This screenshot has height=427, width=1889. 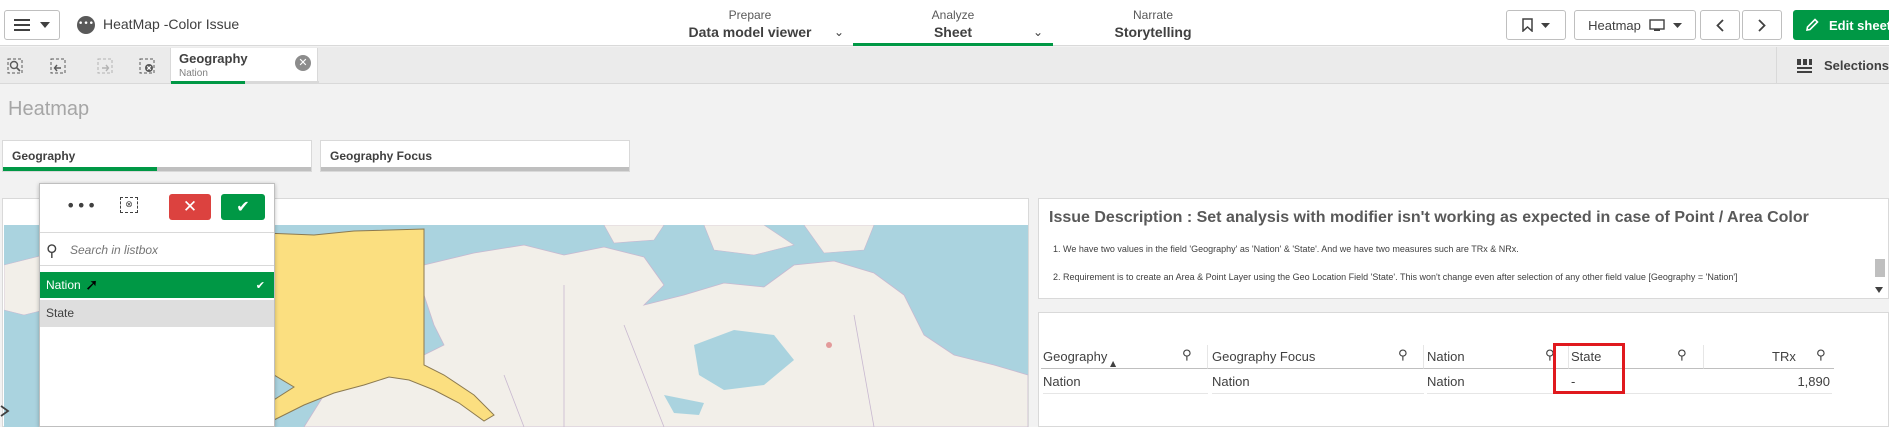 What do you see at coordinates (1153, 32) in the screenshot?
I see `nav-narrate-label: Storytelling` at bounding box center [1153, 32].